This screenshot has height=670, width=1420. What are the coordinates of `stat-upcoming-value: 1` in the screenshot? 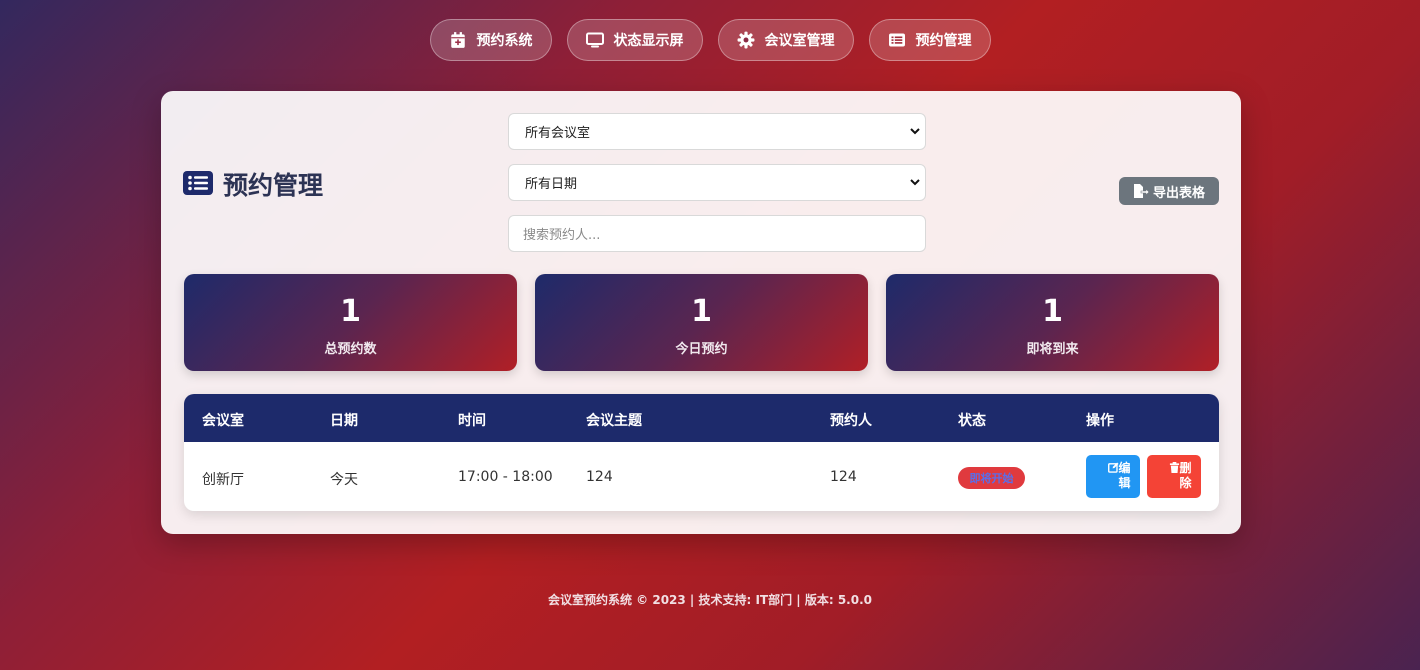 It's located at (1052, 311).